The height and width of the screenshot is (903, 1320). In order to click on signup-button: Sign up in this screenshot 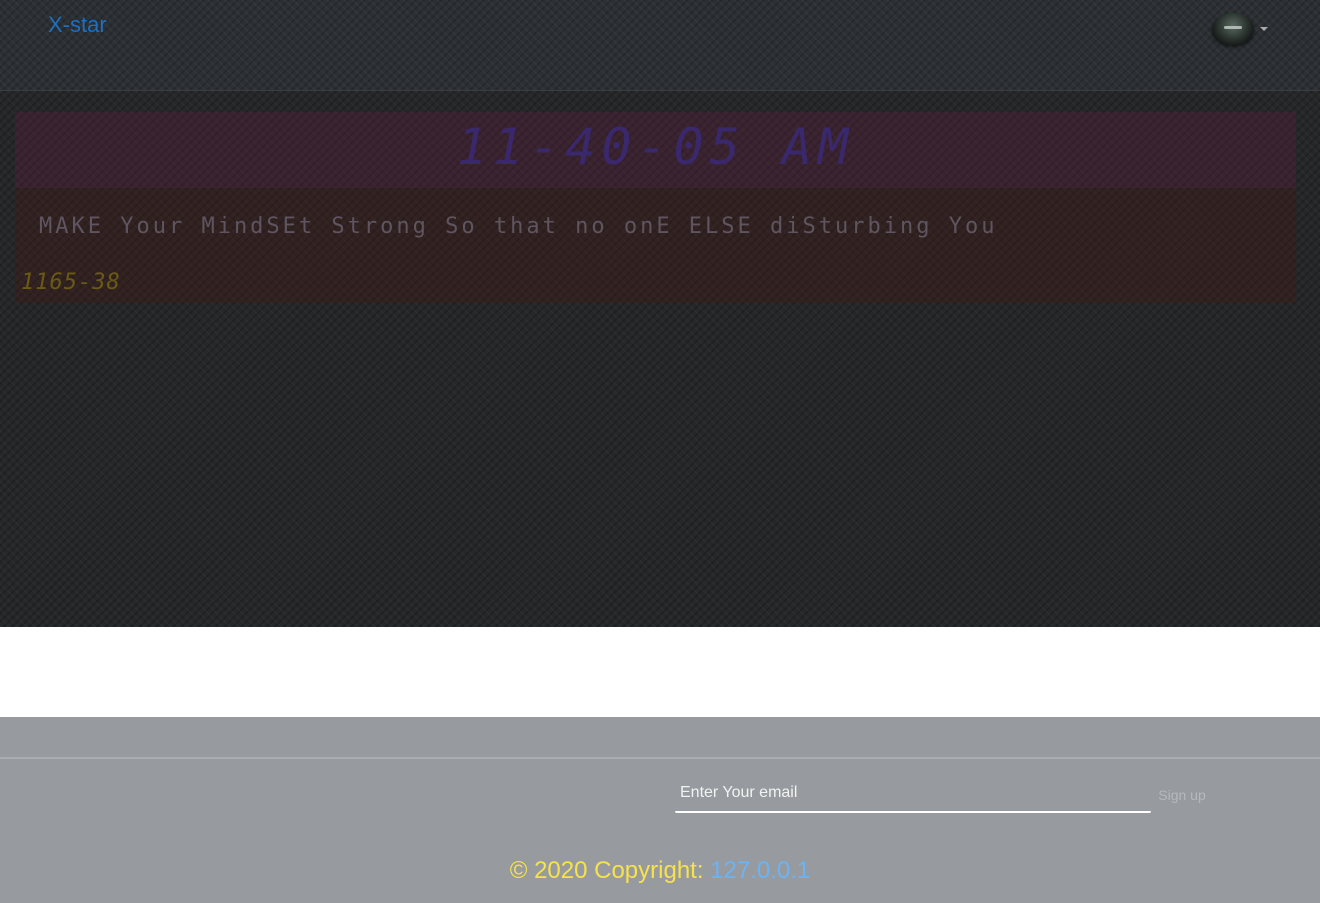, I will do `click(1182, 795)`.